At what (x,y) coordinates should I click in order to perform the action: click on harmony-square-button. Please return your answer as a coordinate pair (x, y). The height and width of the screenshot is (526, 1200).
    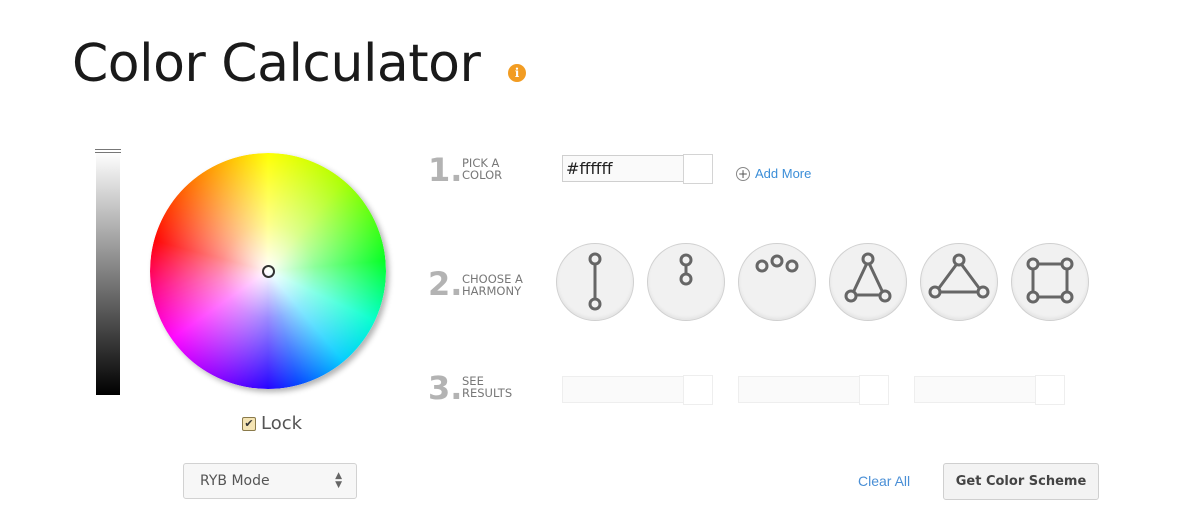
    Looking at the image, I should click on (1050, 282).